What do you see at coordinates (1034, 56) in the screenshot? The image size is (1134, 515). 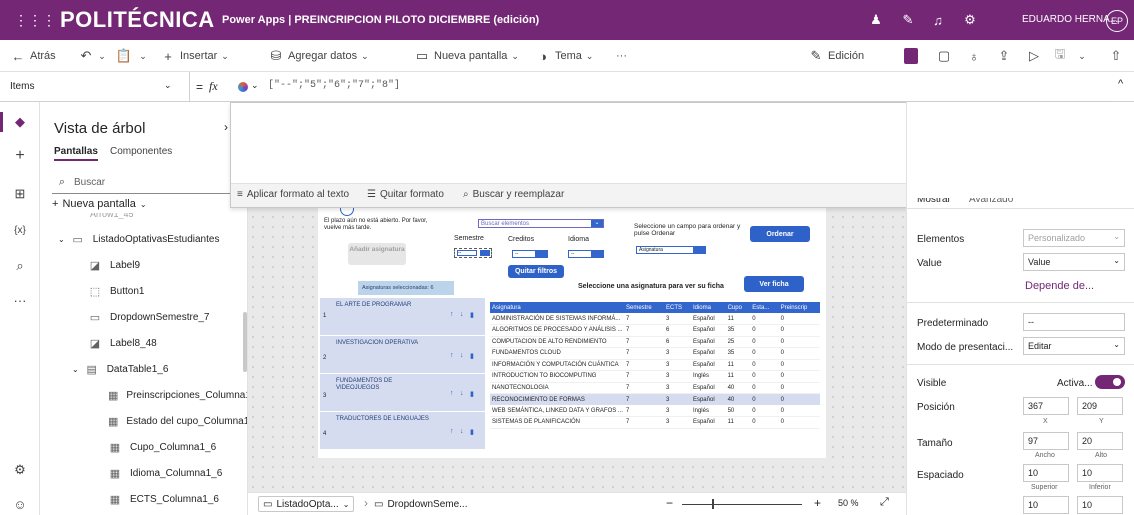 I see `play-icon: ▷` at bounding box center [1034, 56].